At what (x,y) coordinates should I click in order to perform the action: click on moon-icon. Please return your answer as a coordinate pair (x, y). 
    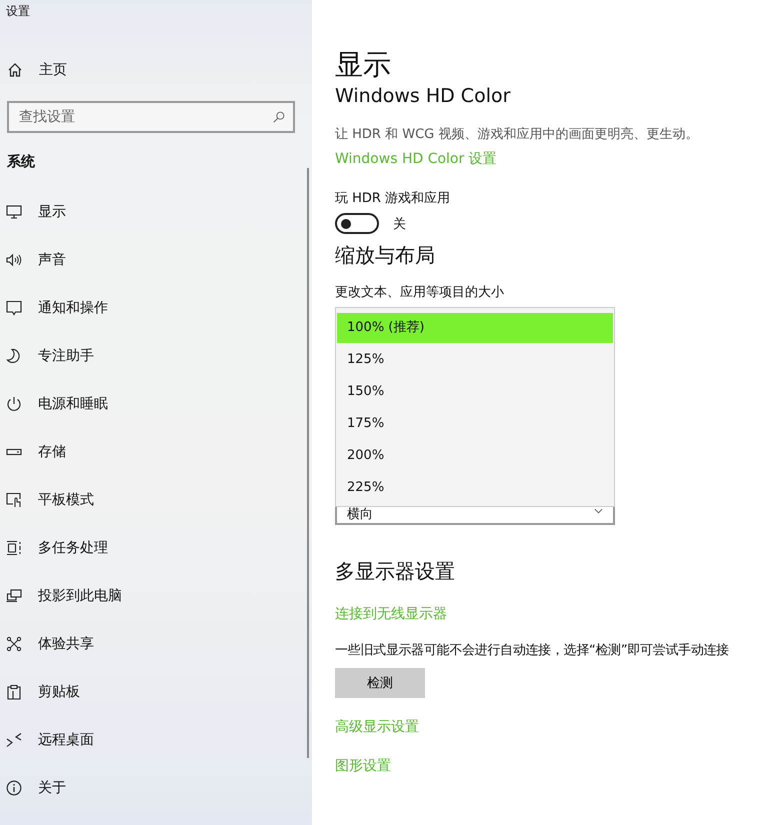
    Looking at the image, I should click on (14, 356).